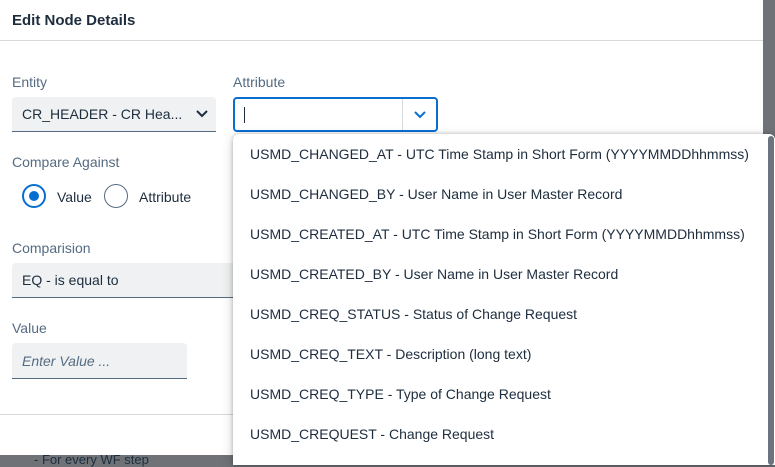 This screenshot has height=467, width=775. Describe the element at coordinates (74, 20) in the screenshot. I see `dialog-title: Edit Node Details` at that location.